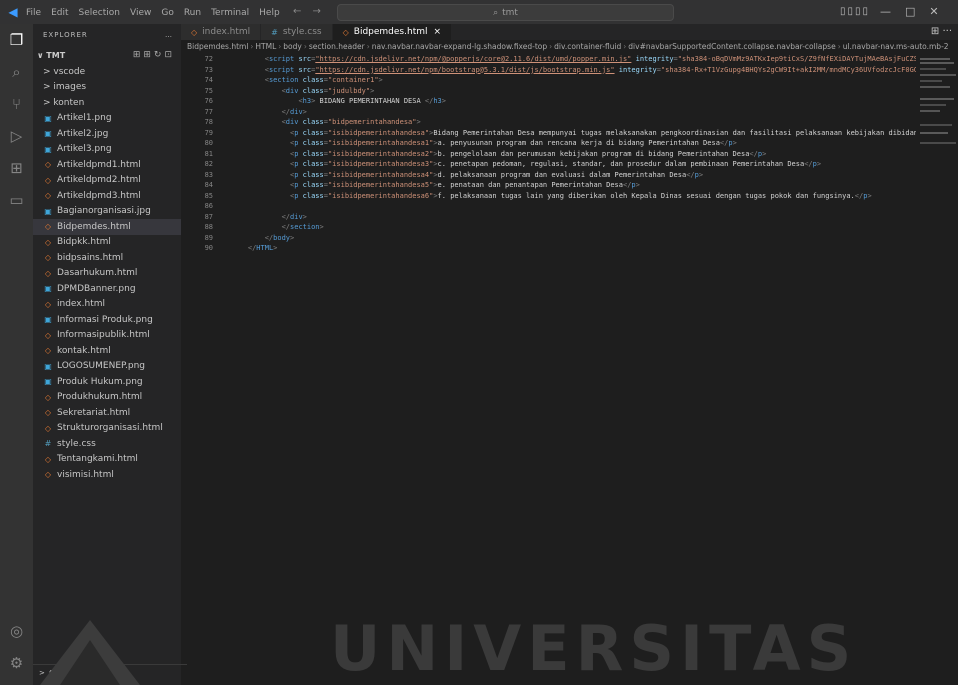 The width and height of the screenshot is (958, 685). I want to click on file-tree-item: ▣ Artikel3.png, so click(107, 150).